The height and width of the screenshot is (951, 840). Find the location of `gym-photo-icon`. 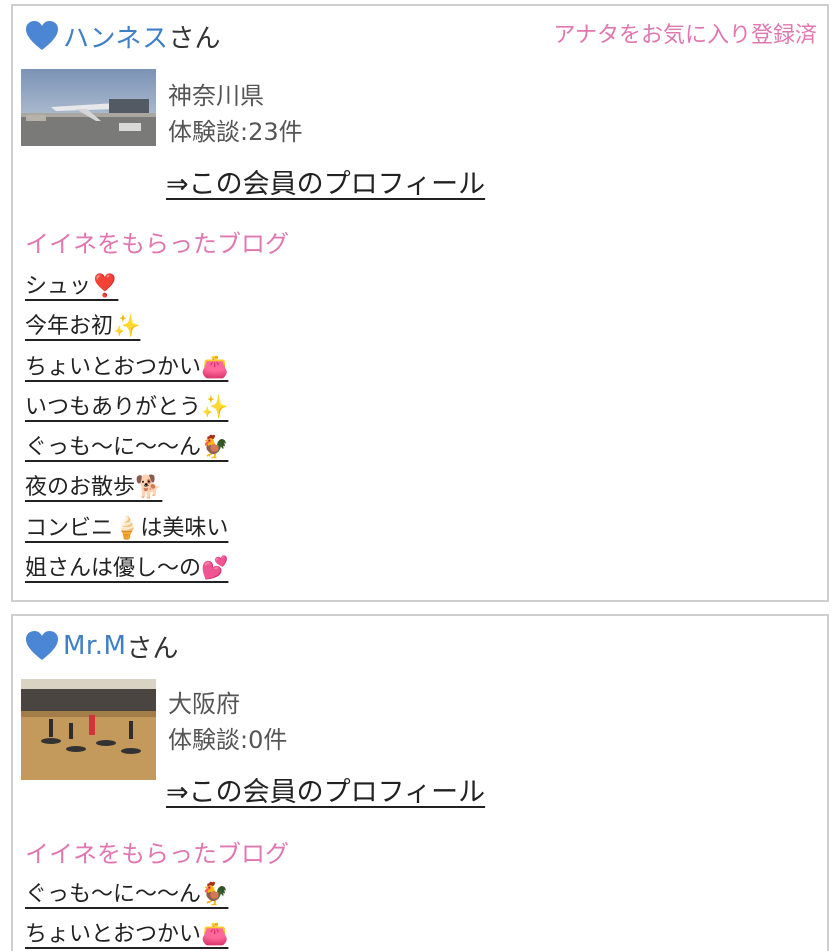

gym-photo-icon is located at coordinates (88, 729).